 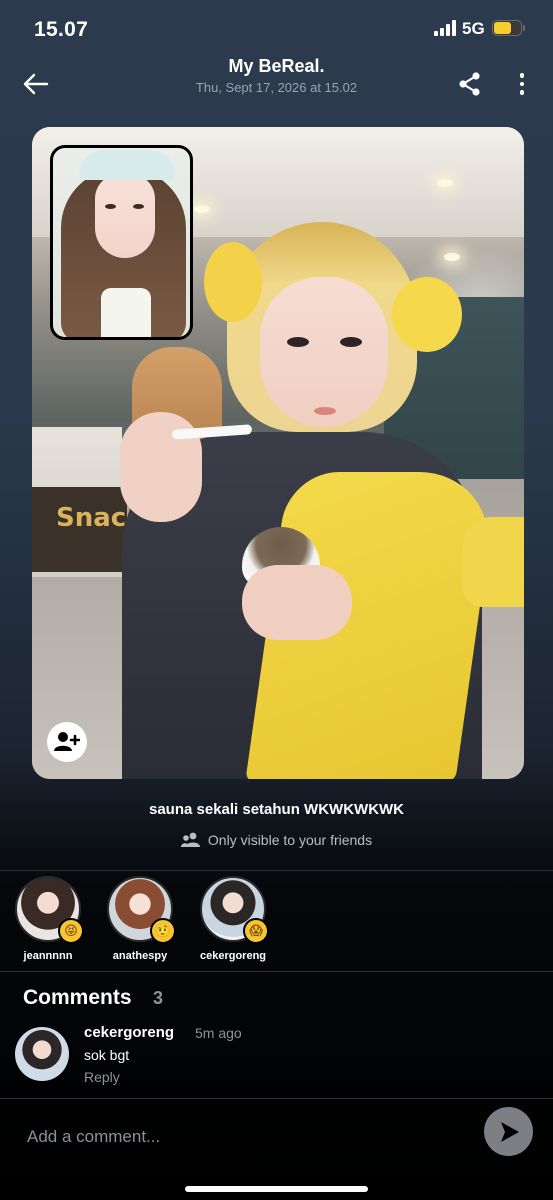 What do you see at coordinates (276, 66) in the screenshot?
I see `page-title: My BeReal.` at bounding box center [276, 66].